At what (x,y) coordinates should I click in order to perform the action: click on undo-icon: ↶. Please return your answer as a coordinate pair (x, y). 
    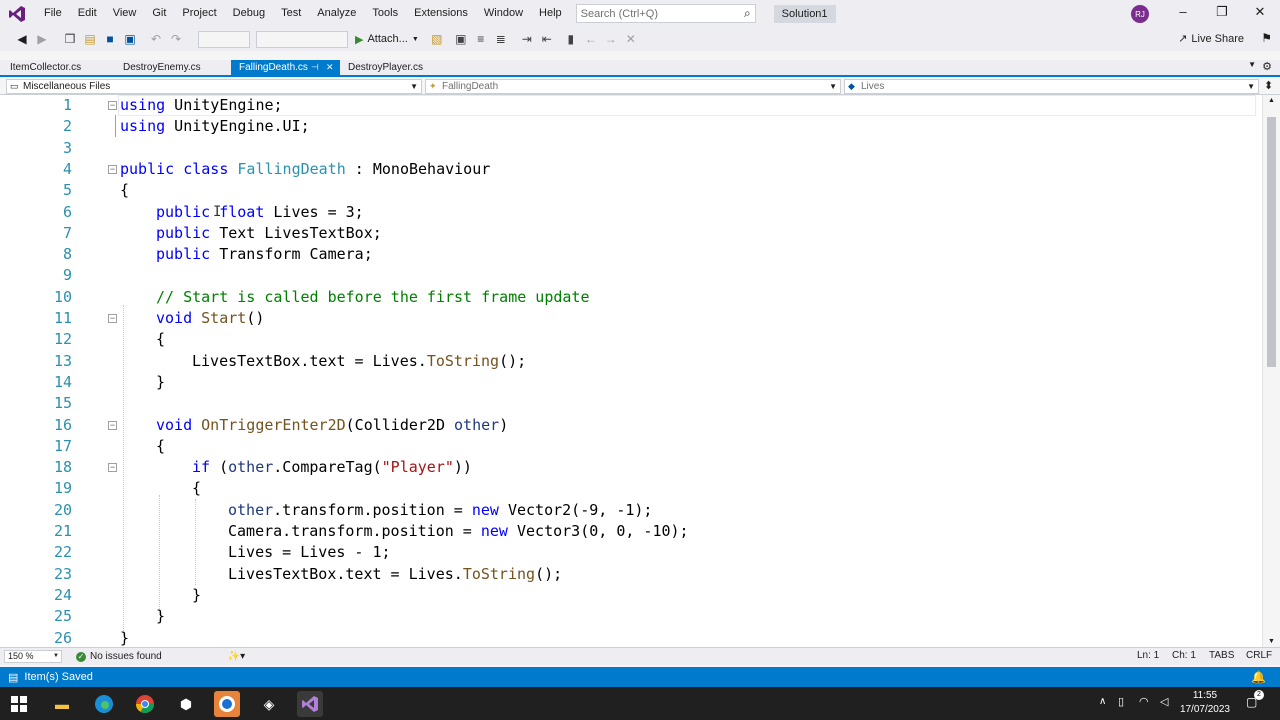
    Looking at the image, I should click on (156, 39).